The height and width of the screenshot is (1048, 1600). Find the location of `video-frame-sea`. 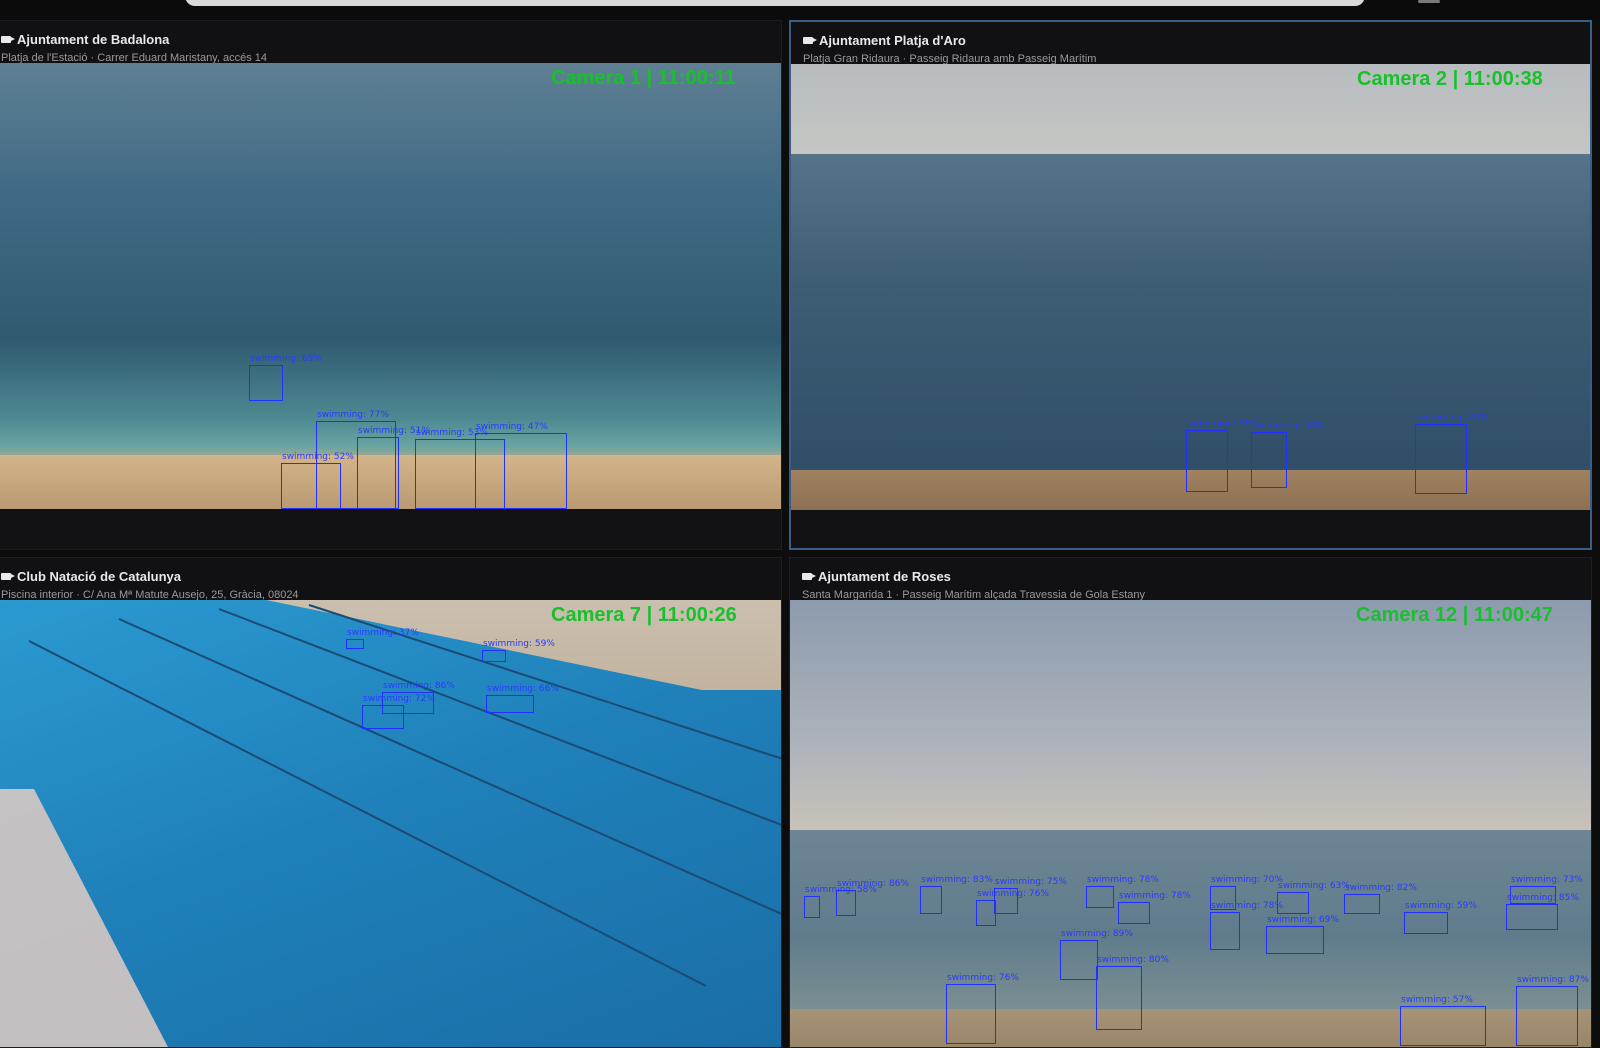

video-frame-sea is located at coordinates (1190, 920).